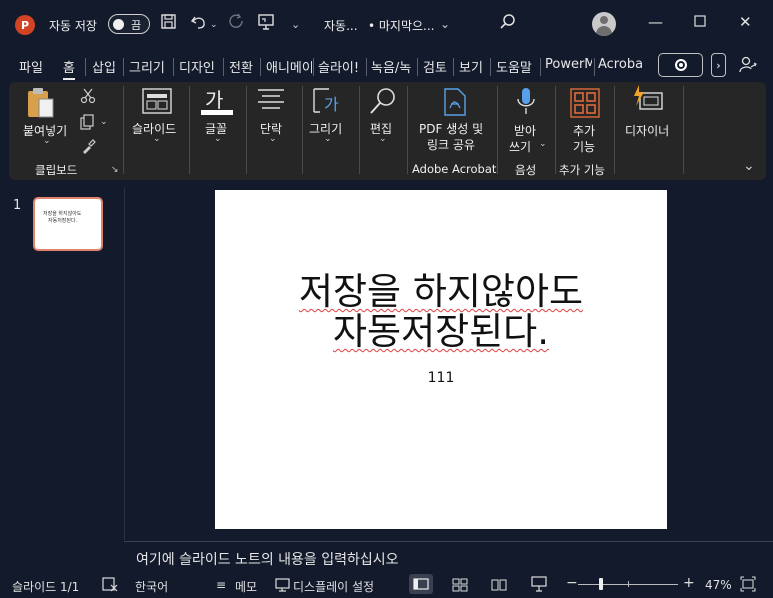  I want to click on maximize-icon, so click(700, 22).